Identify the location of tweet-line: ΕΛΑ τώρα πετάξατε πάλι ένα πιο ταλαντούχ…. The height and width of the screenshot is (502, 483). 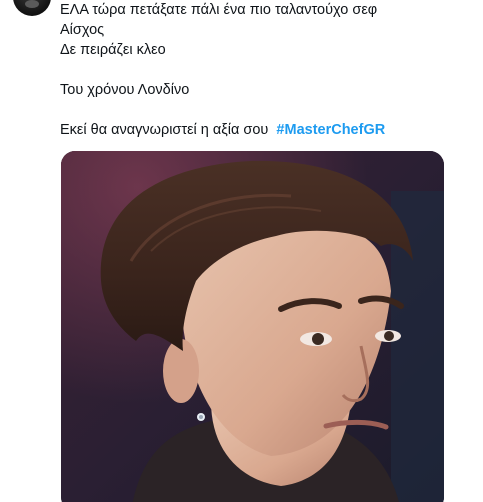
(219, 10).